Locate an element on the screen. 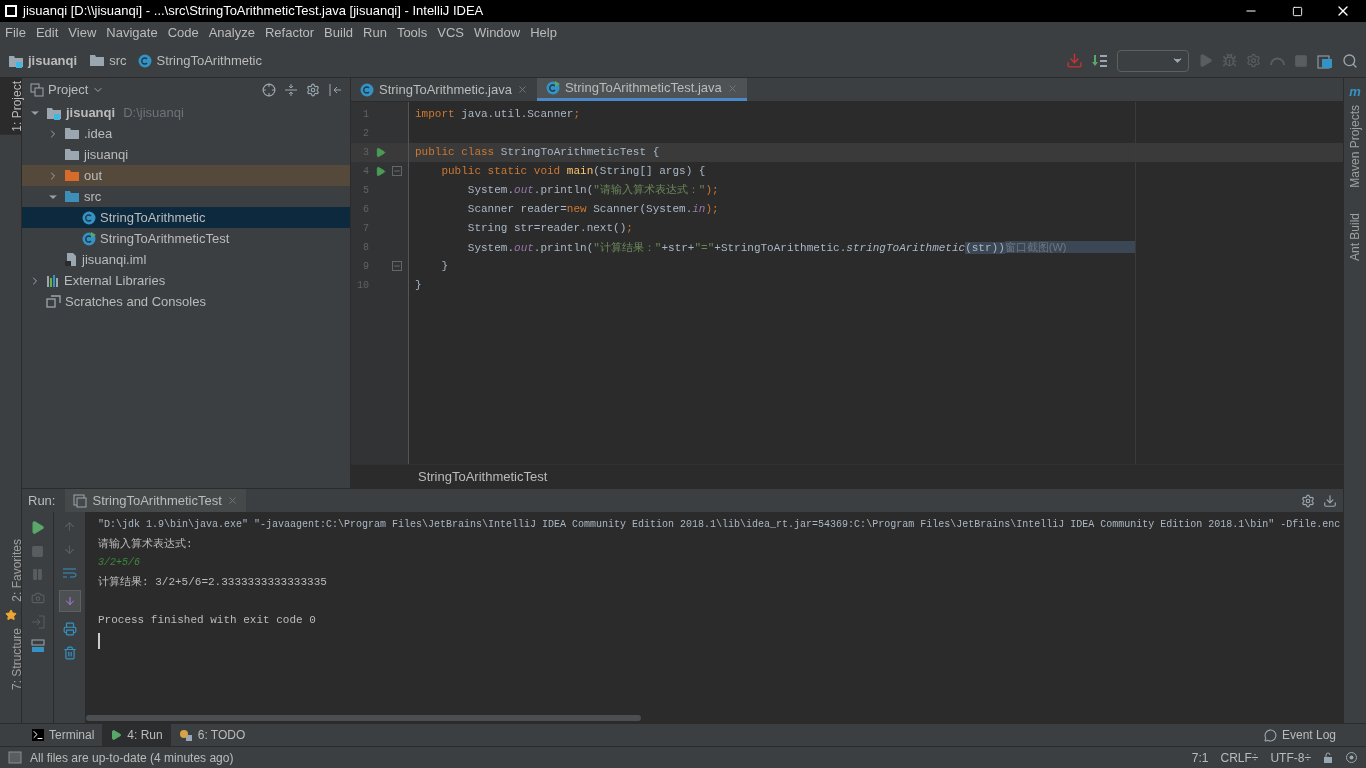 The width and height of the screenshot is (1366, 768). camera-icon is located at coordinates (37, 598).